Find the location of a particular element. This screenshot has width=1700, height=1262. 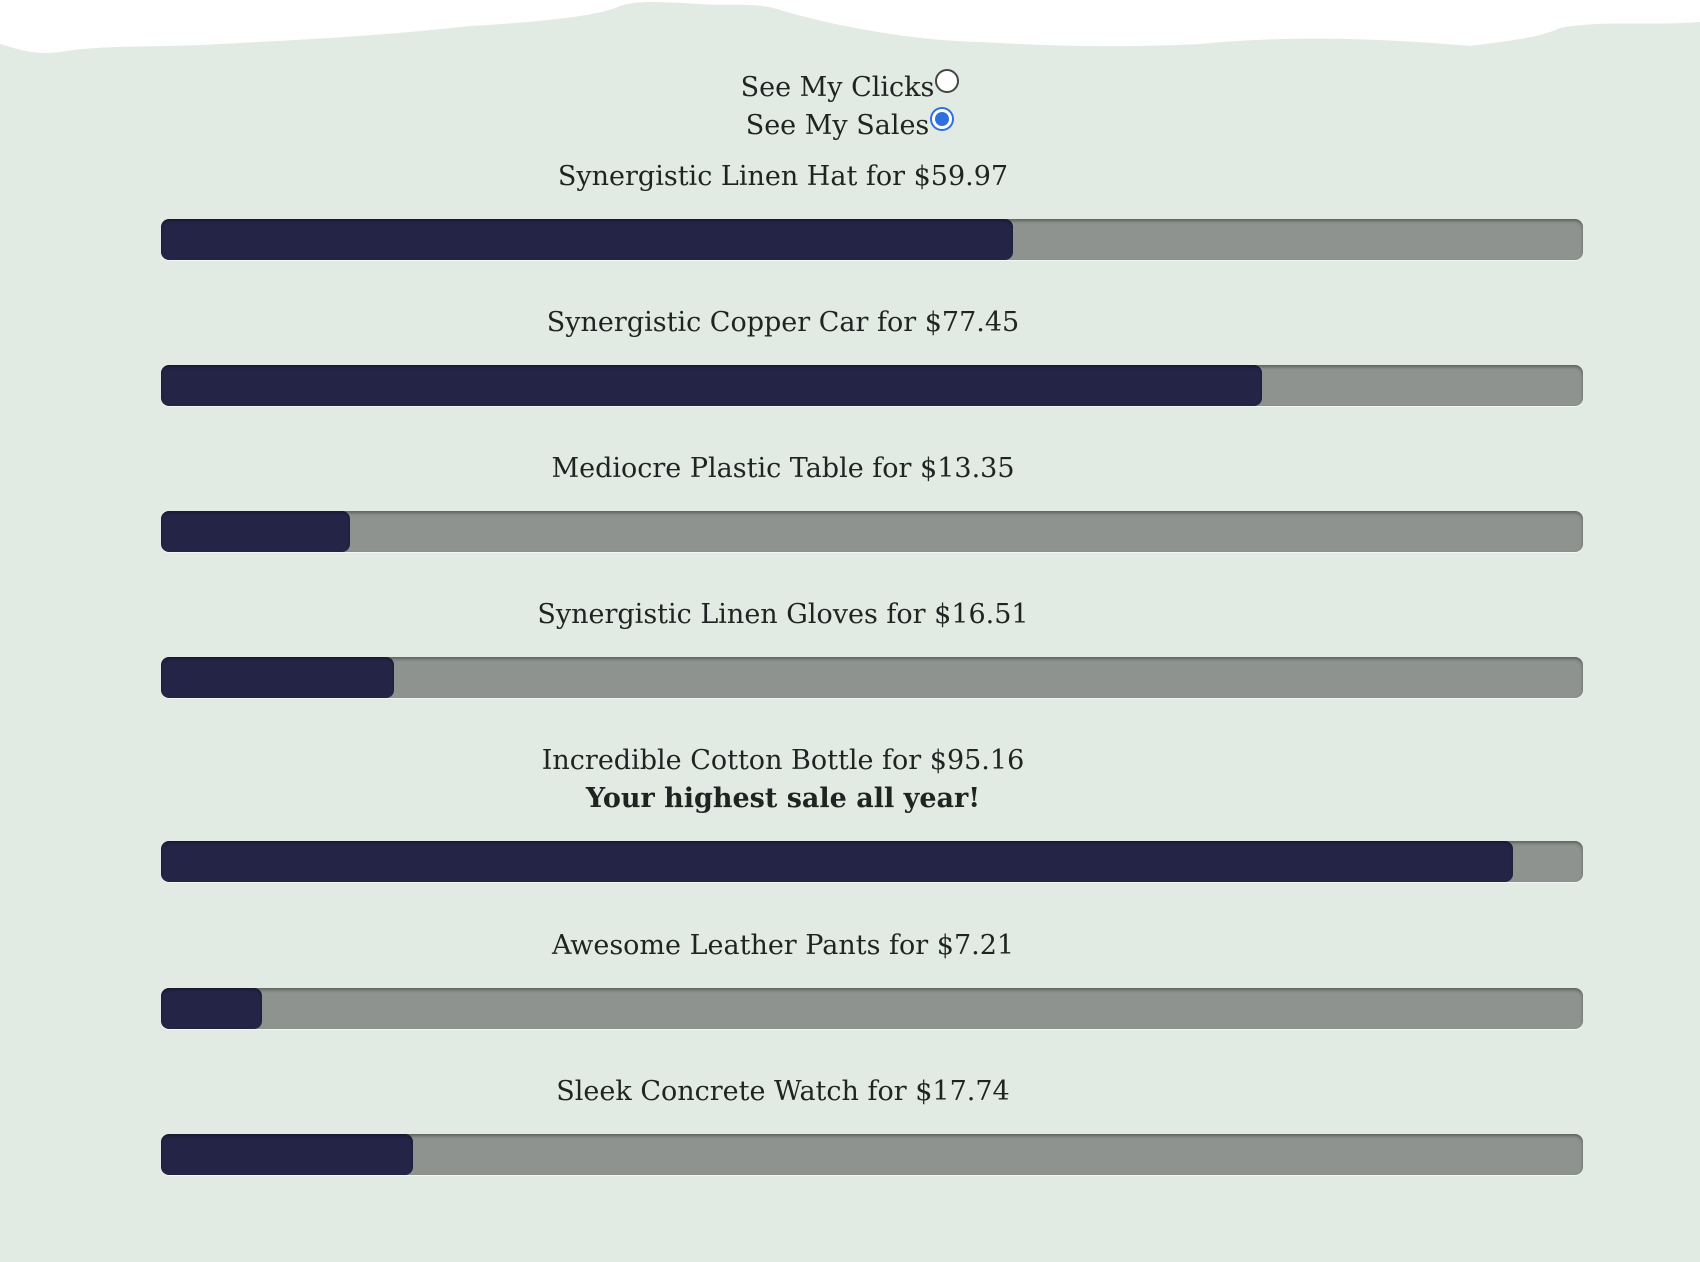

sales-option-label: See My Sales is located at coordinates (837, 125).